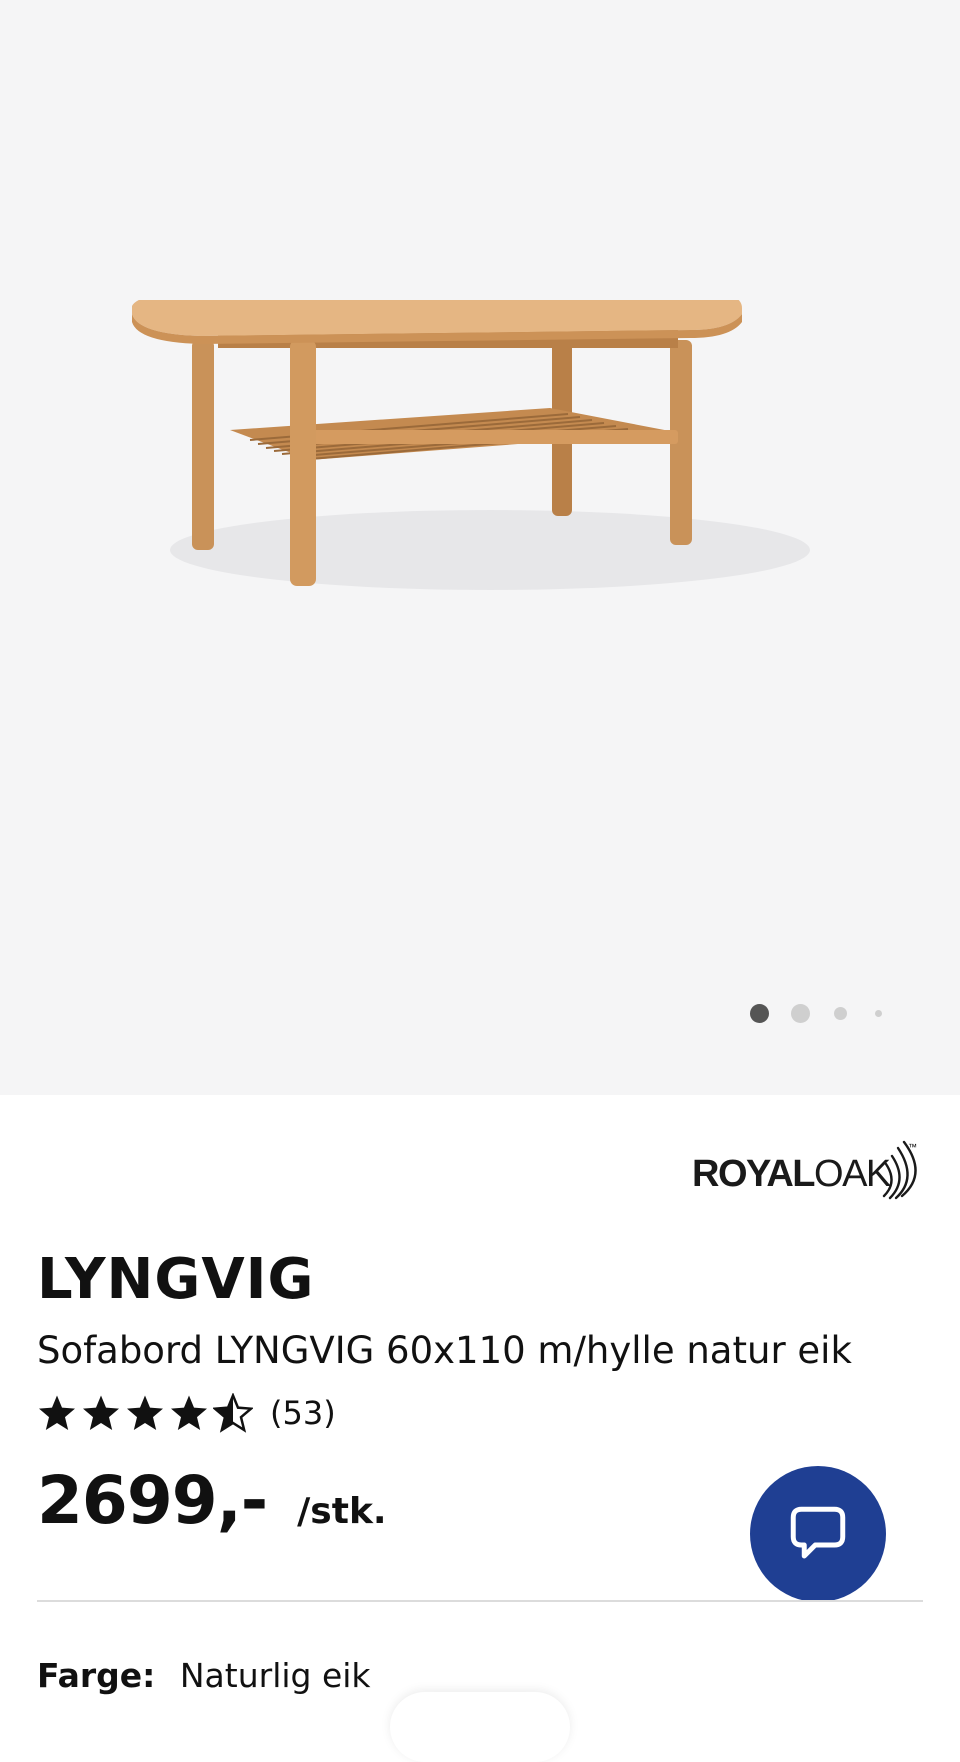 The image size is (960, 1762). I want to click on floating-bottom-pill, so click(480, 1727).